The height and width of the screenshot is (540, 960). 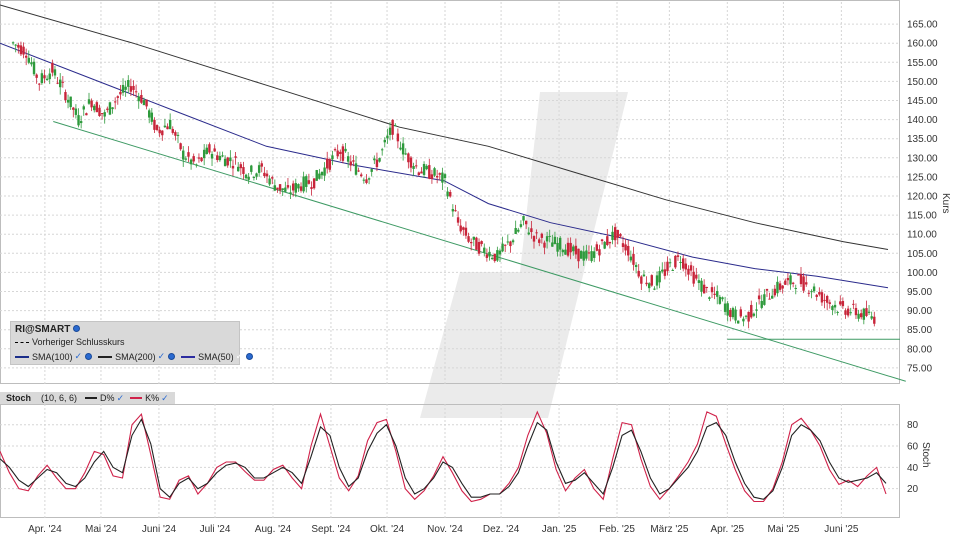 What do you see at coordinates (22, 356) in the screenshot?
I see `sma100-swatch-icon` at bounding box center [22, 356].